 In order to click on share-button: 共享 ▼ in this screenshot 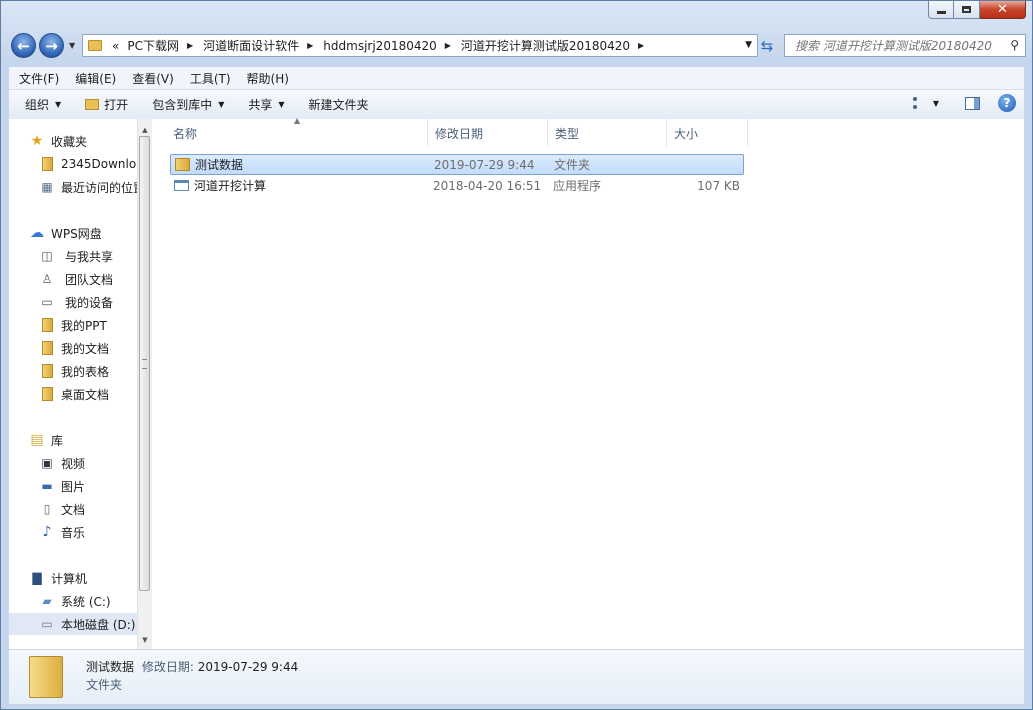, I will do `click(266, 104)`.